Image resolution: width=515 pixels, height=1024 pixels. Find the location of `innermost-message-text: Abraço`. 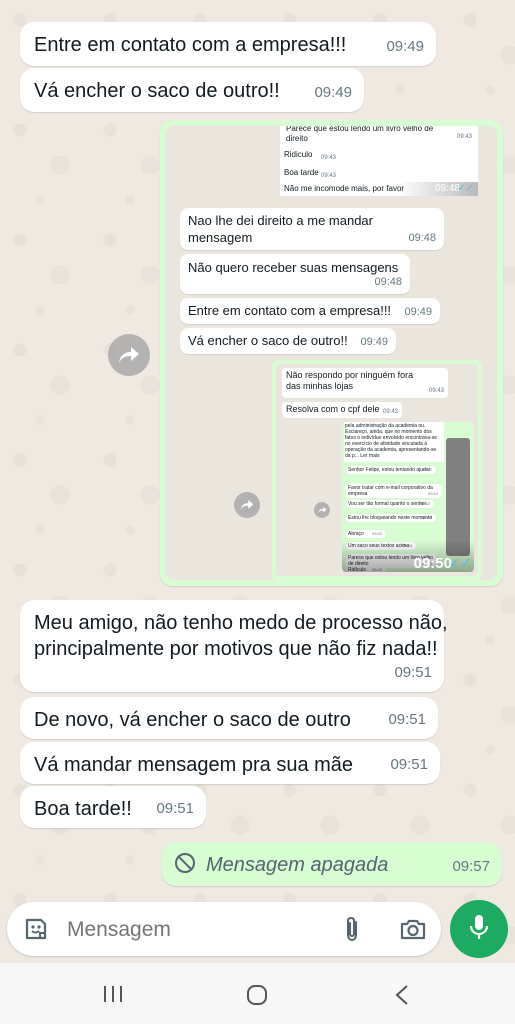

innermost-message-text: Abraço is located at coordinates (356, 534).